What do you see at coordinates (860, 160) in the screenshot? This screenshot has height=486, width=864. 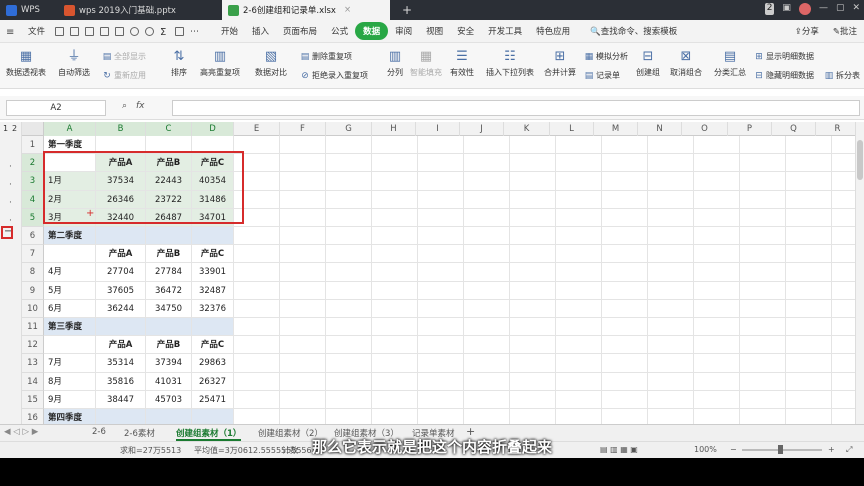 I see `scrollbar-thumb` at bounding box center [860, 160].